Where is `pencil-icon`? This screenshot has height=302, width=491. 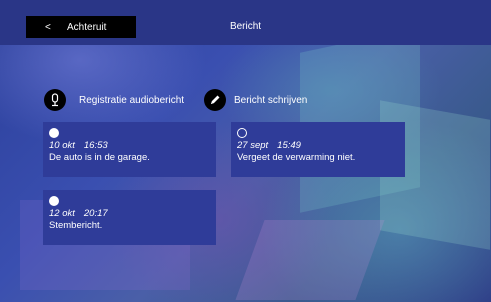 pencil-icon is located at coordinates (215, 100).